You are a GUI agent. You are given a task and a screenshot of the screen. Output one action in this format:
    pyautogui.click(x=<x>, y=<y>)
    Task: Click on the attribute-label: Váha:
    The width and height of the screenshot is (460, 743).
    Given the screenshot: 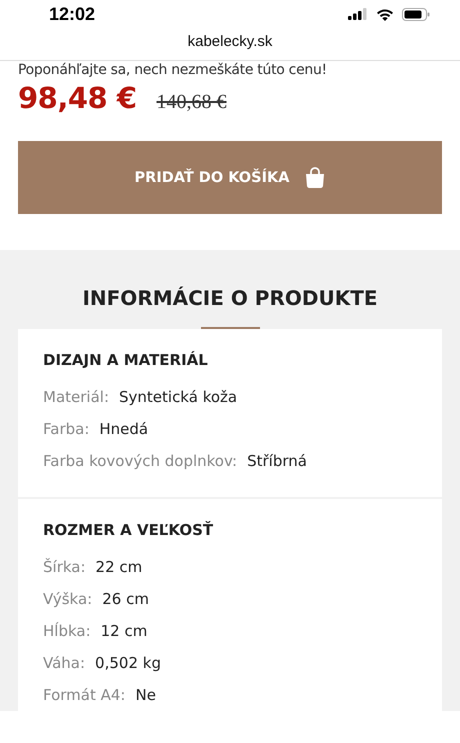 What is the action you would take?
    pyautogui.click(x=64, y=663)
    